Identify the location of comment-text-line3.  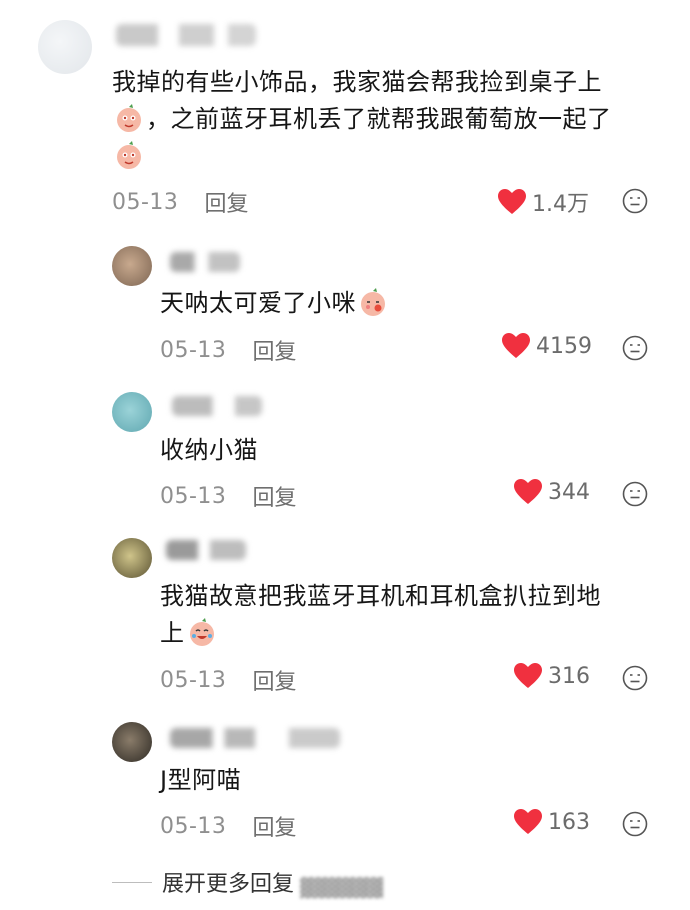
(129, 156).